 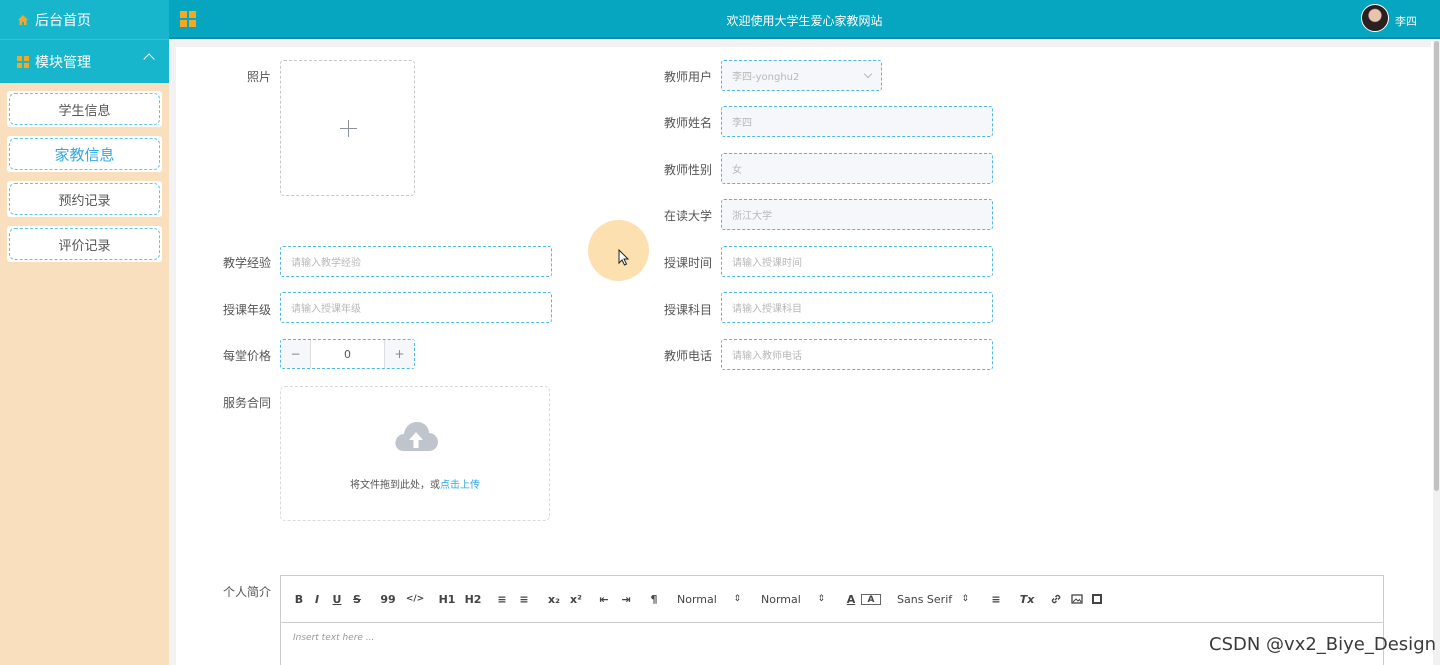 What do you see at coordinates (84, 332) in the screenshot?
I see `sidebar: 后台首页 模块管理 学生信息 家教信息 预约记录 评价记录` at bounding box center [84, 332].